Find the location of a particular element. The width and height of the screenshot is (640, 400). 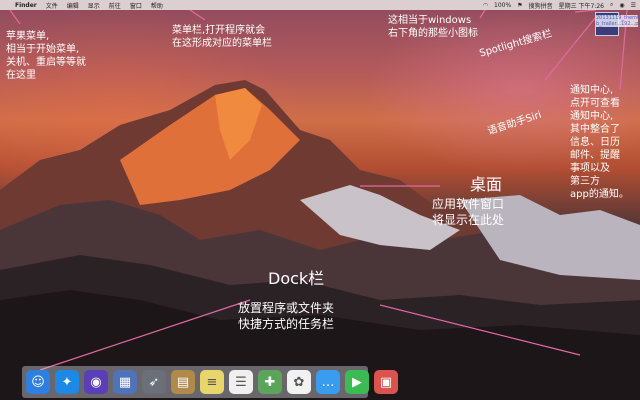

menu-view: 显示 is located at coordinates (94, 5).